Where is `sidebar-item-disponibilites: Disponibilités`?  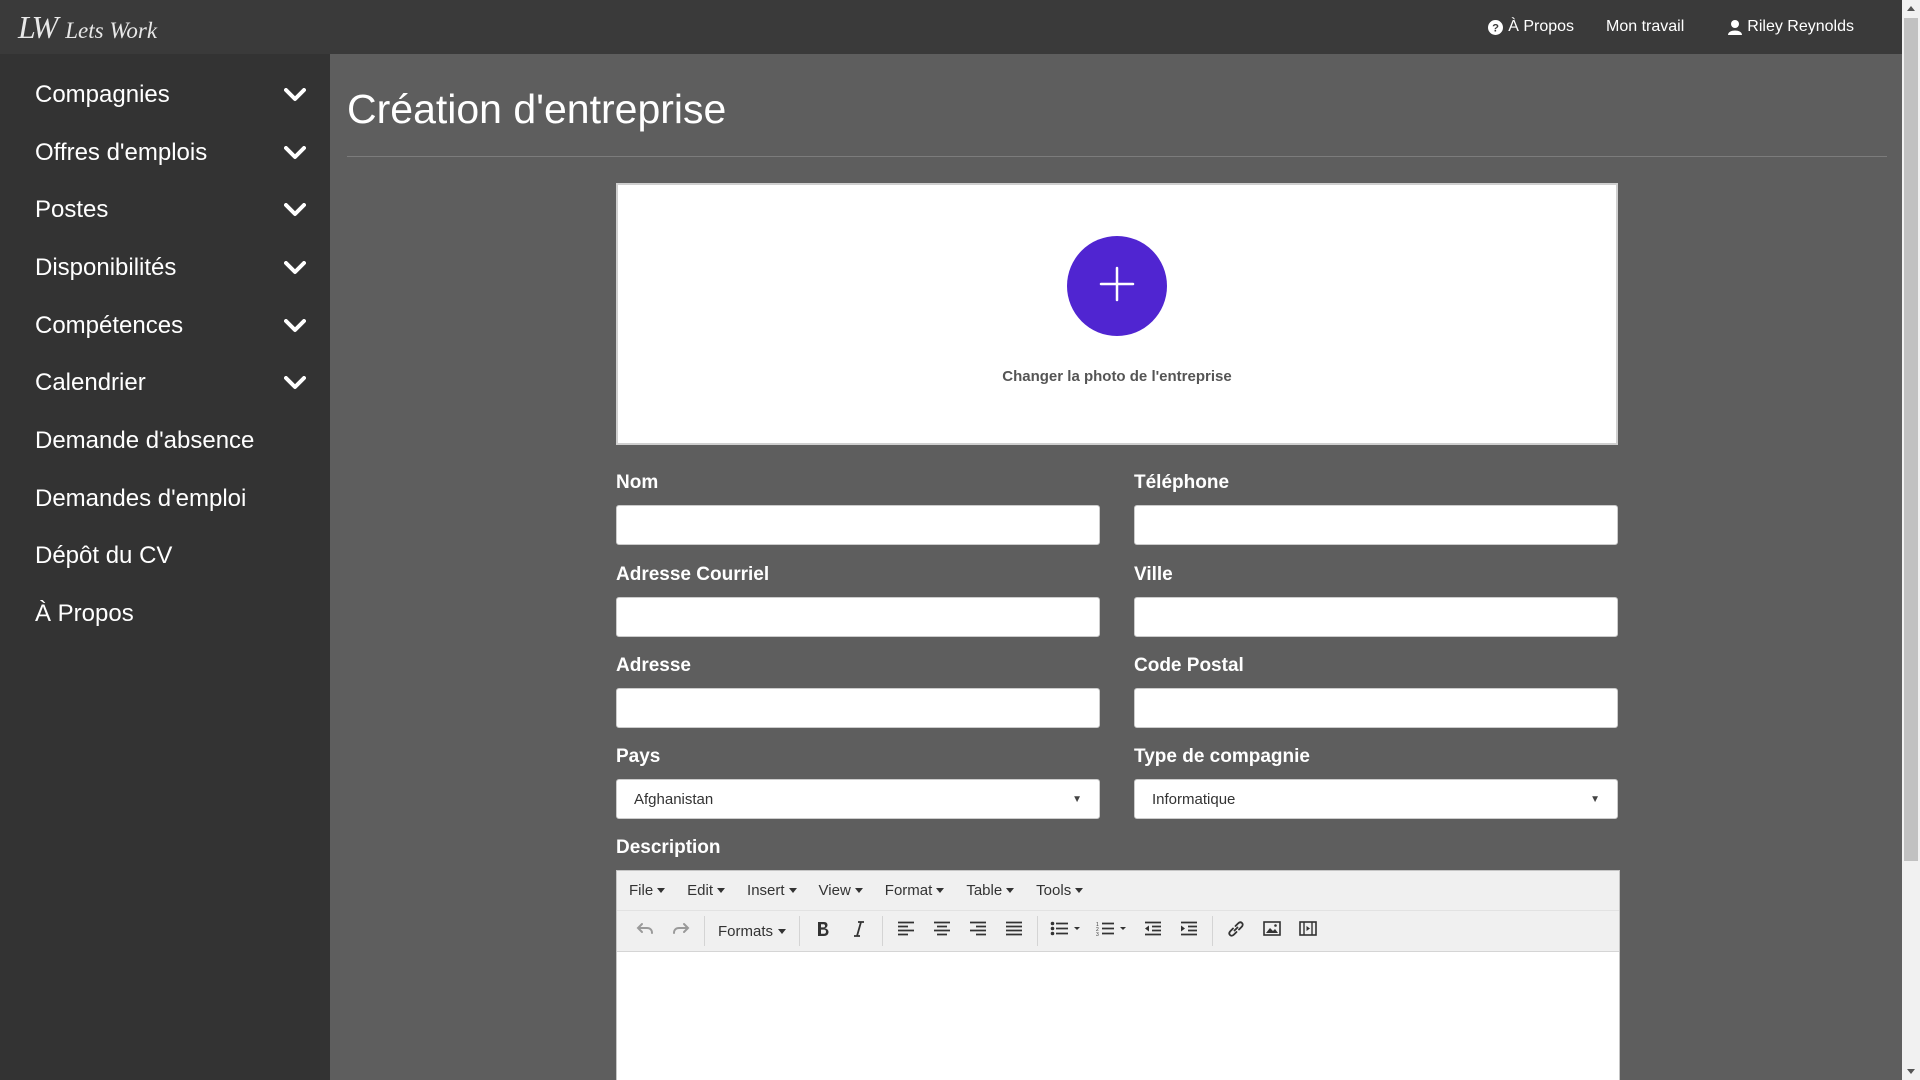 sidebar-item-disponibilites: Disponibilités is located at coordinates (165, 268).